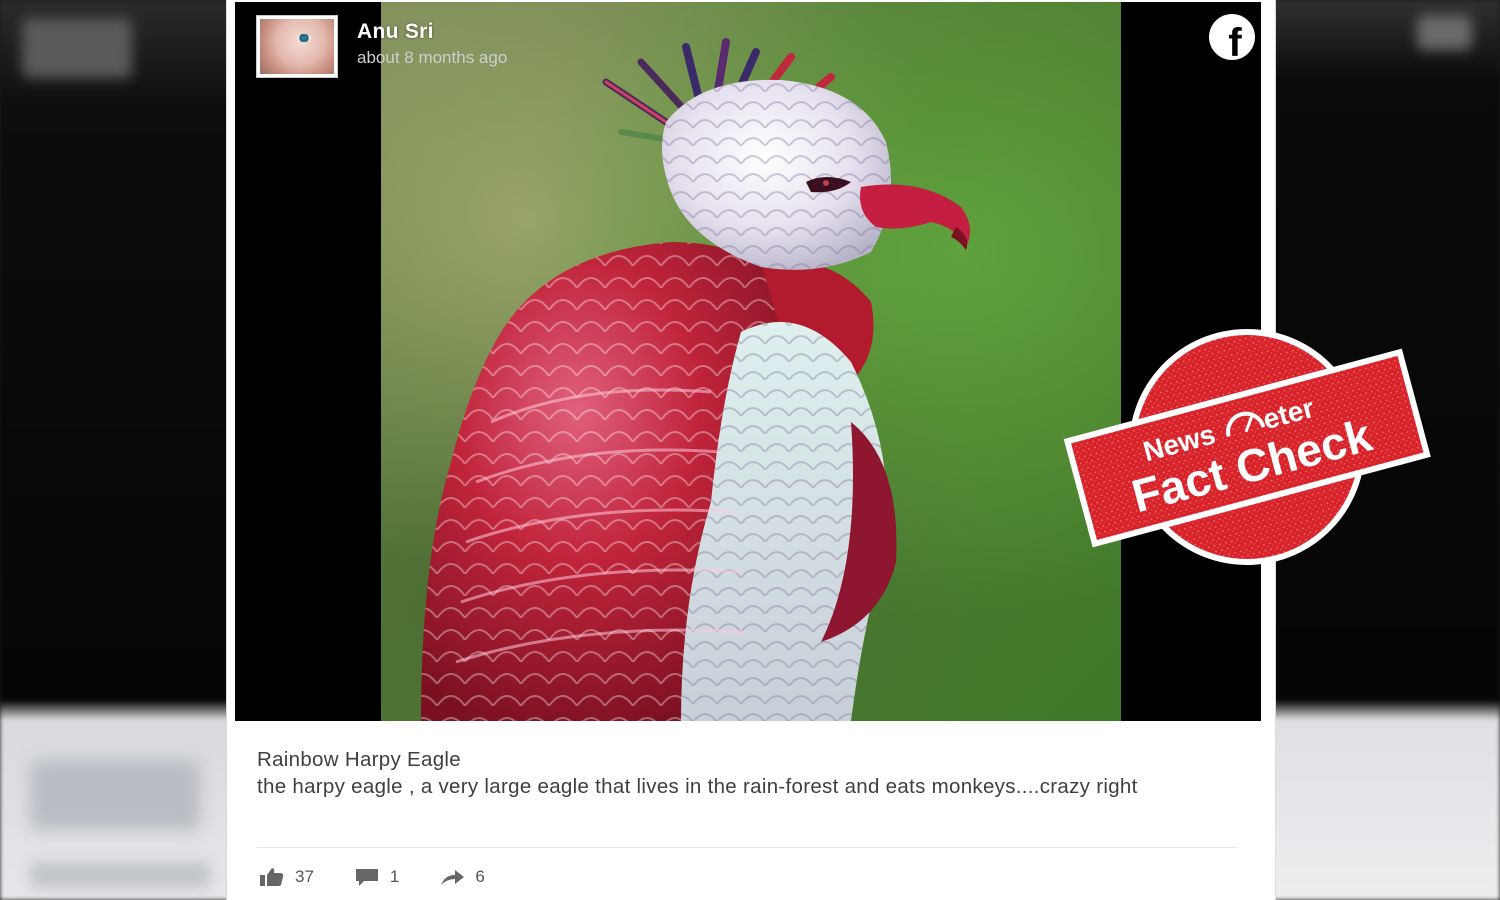 Image resolution: width=1500 pixels, height=900 pixels. What do you see at coordinates (304, 38) in the screenshot?
I see `avatar-eye` at bounding box center [304, 38].